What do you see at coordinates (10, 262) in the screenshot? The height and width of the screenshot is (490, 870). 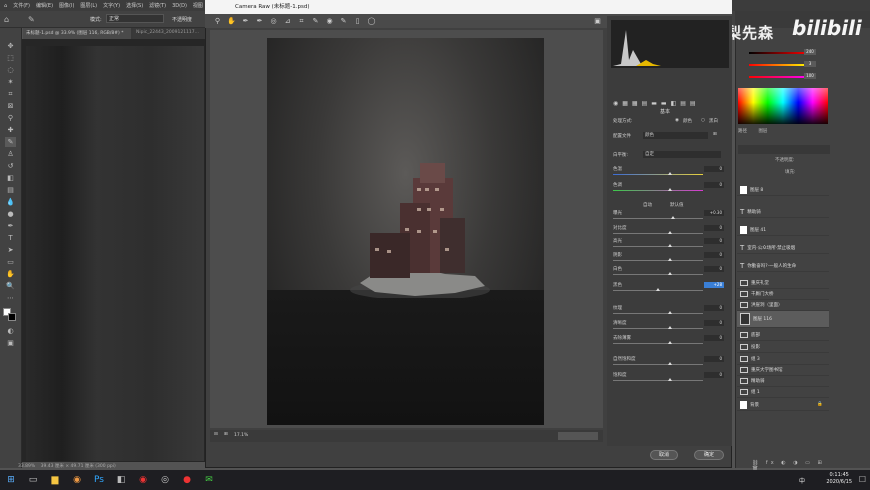 I see `shape-tool-icon: ▭` at bounding box center [10, 262].